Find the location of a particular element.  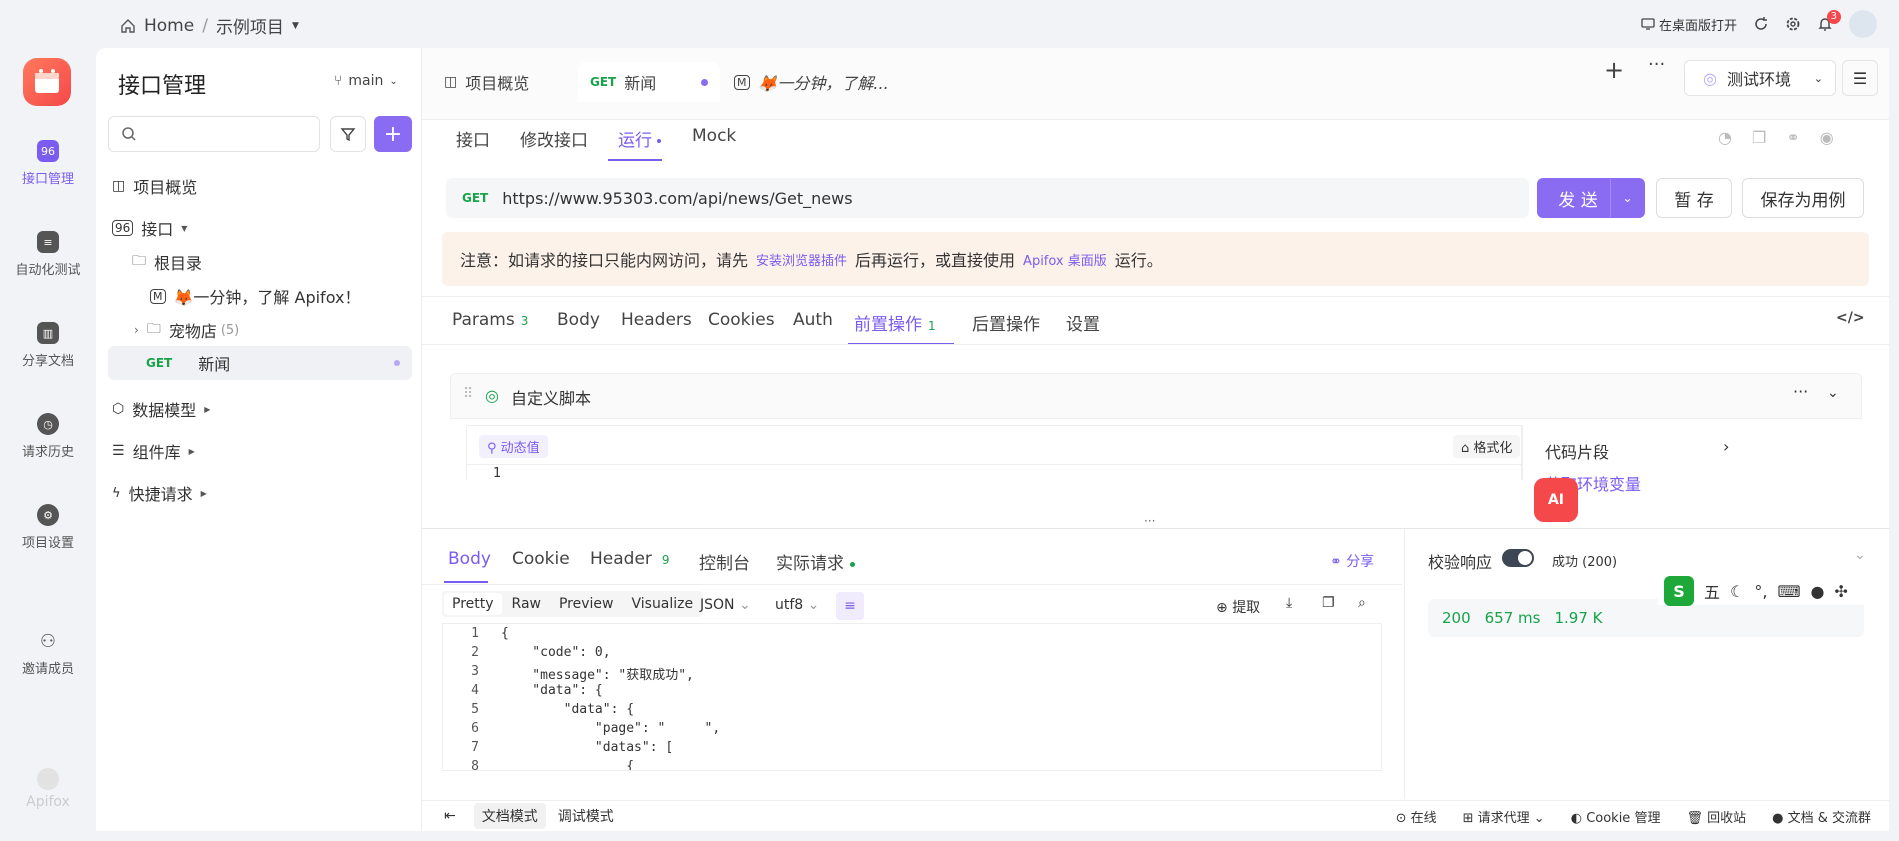

encoding-select: utf8 ⌄ is located at coordinates (797, 605).